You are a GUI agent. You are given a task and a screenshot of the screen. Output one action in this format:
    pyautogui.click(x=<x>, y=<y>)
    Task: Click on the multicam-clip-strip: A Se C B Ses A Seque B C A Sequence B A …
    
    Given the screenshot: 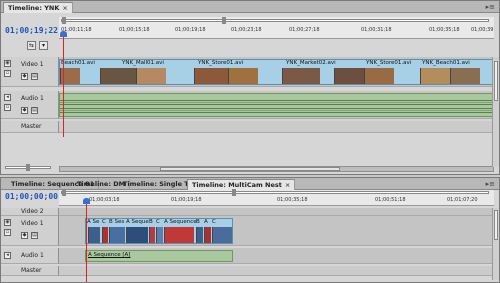 What is the action you would take?
    pyautogui.click(x=159, y=231)
    